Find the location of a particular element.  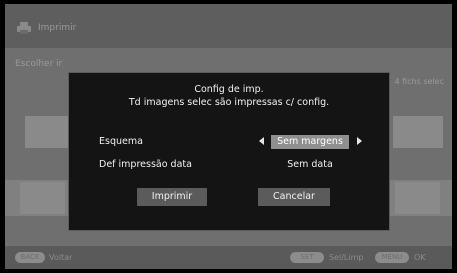

print-button: Imprimir is located at coordinates (172, 197).